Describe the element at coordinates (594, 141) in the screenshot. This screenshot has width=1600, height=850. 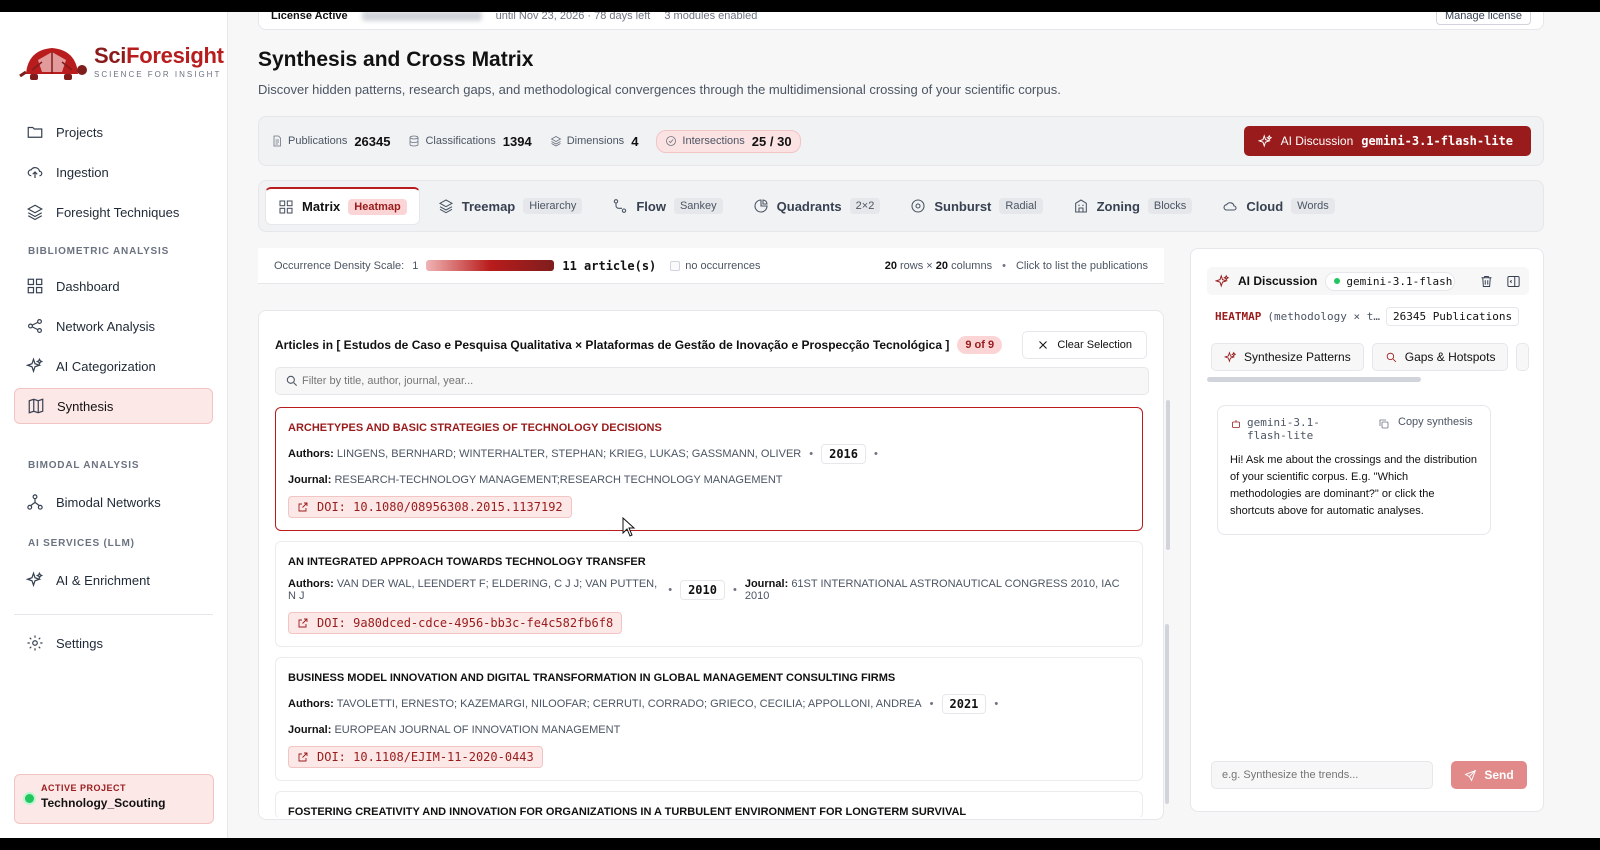
I see `stat-dimensions: Dimensions 4` at that location.